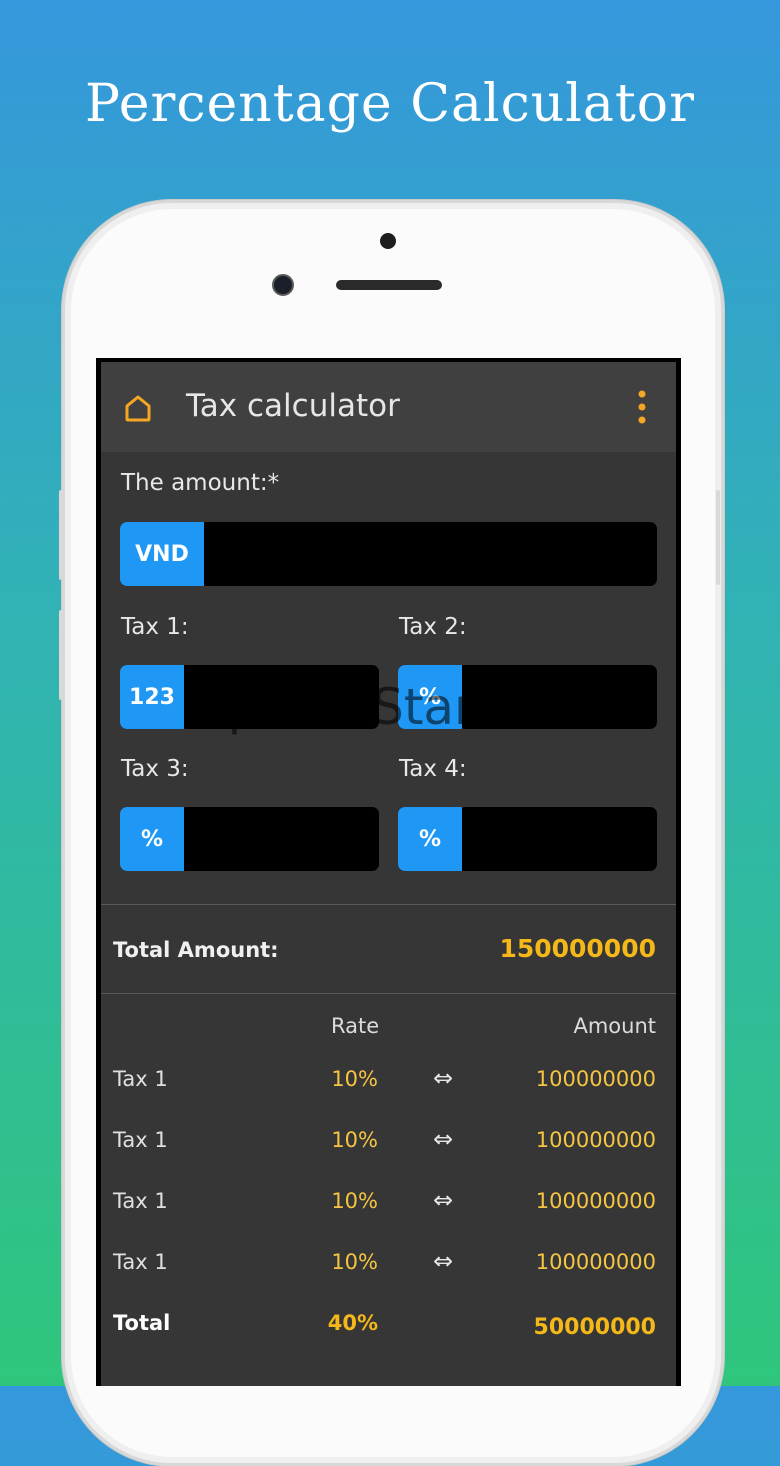 The image size is (780, 1466). Describe the element at coordinates (155, 627) in the screenshot. I see `tax1-label: Tax 1:` at that location.